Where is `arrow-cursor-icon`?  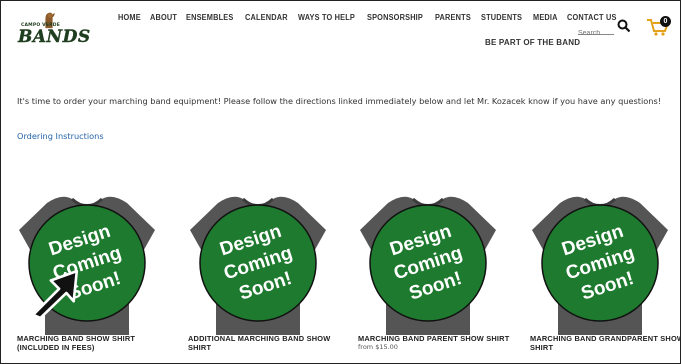
arrow-cursor-icon is located at coordinates (55, 294).